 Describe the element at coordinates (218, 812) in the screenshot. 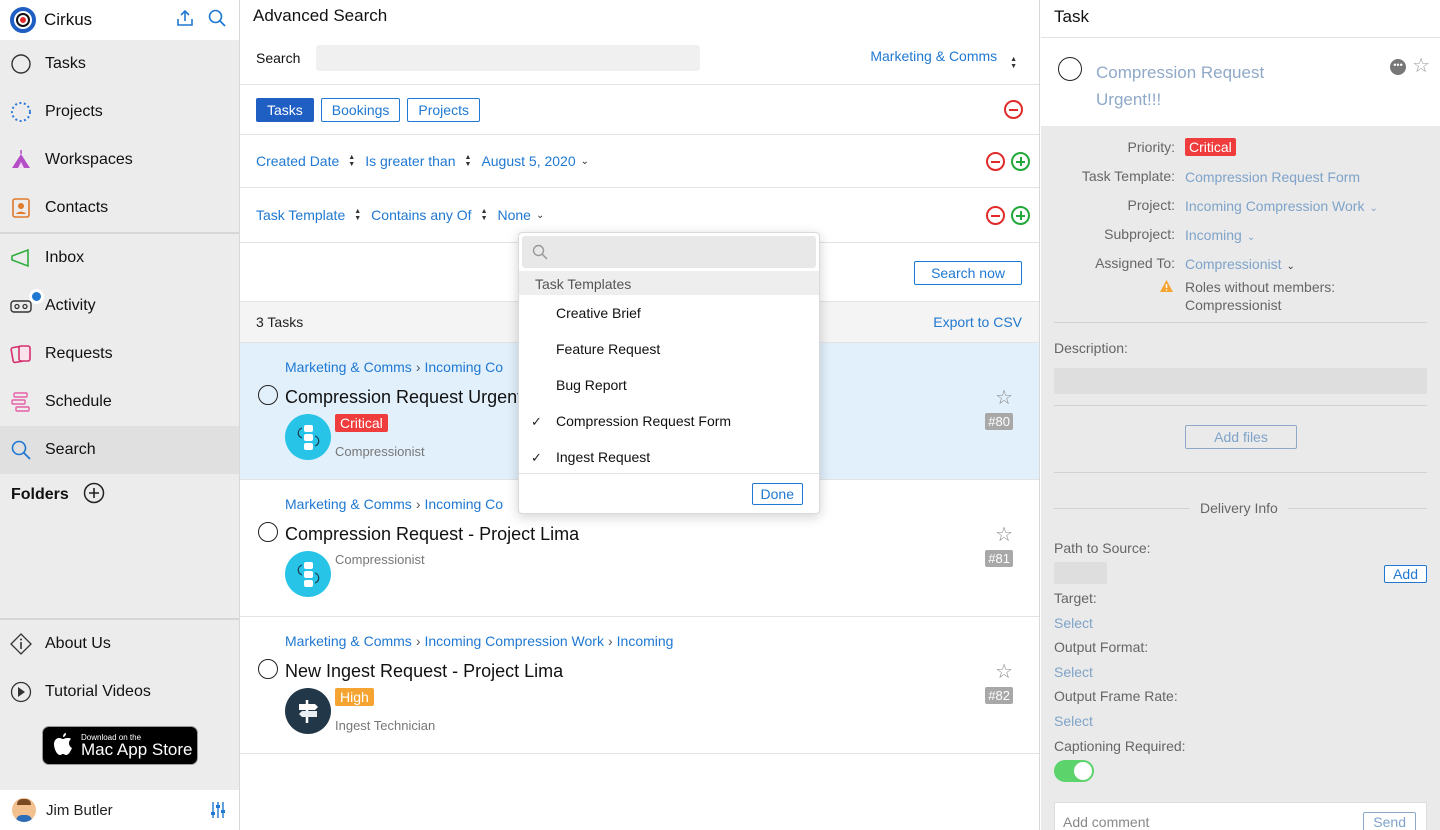

I see `sliders-icon` at that location.